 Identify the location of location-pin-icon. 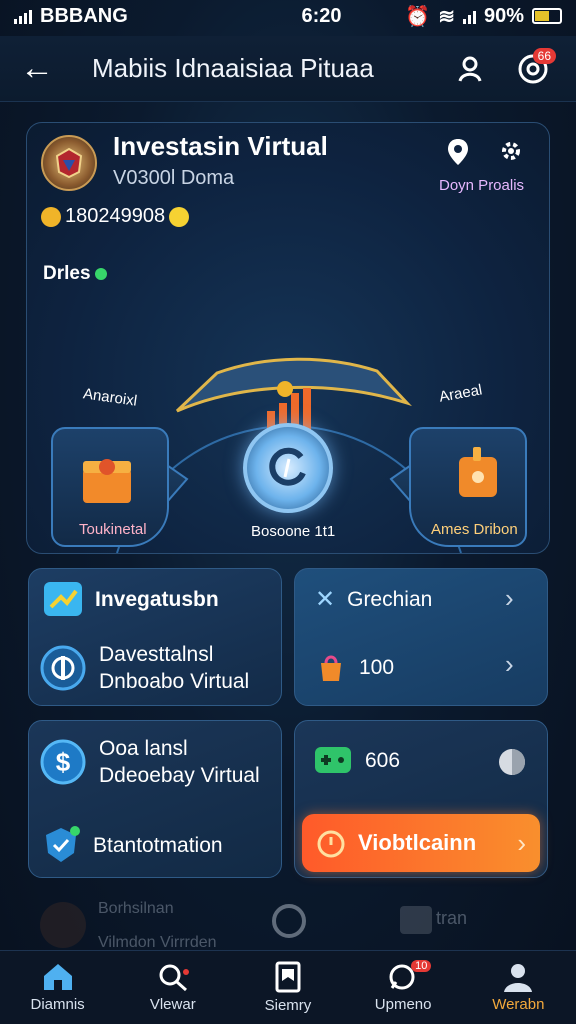
(458, 152).